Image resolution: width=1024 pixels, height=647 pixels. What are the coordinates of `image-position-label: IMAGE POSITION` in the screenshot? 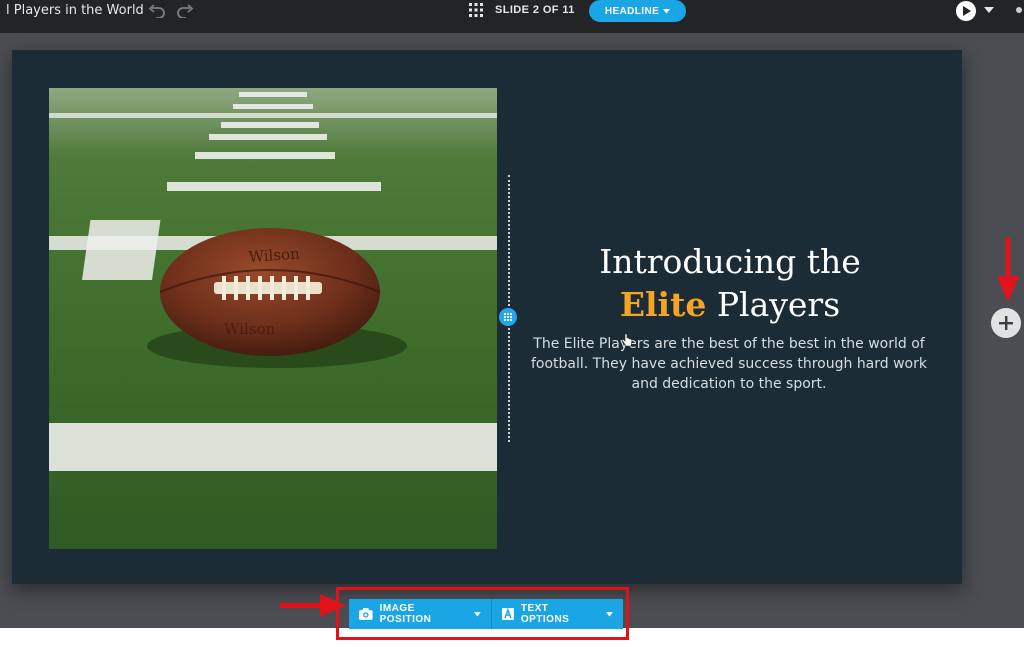 It's located at (405, 614).